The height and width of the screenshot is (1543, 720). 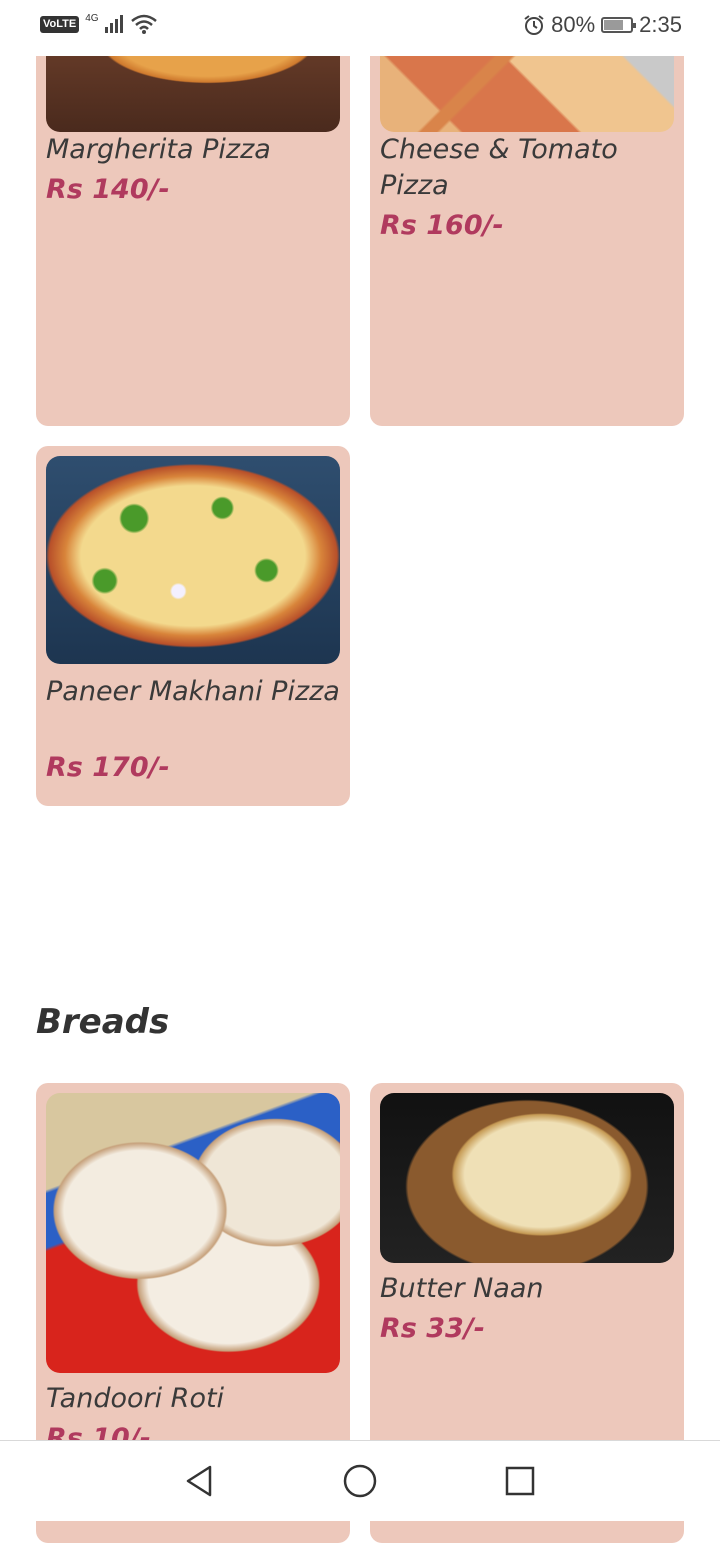 I want to click on volte-icon: VoLTE, so click(x=60, y=24).